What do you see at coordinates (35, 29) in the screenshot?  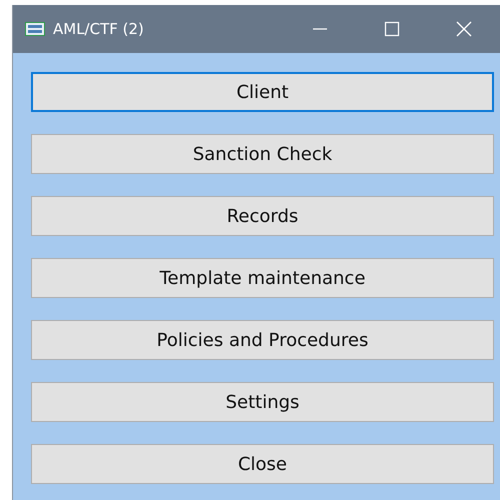 I see `app-icon` at bounding box center [35, 29].